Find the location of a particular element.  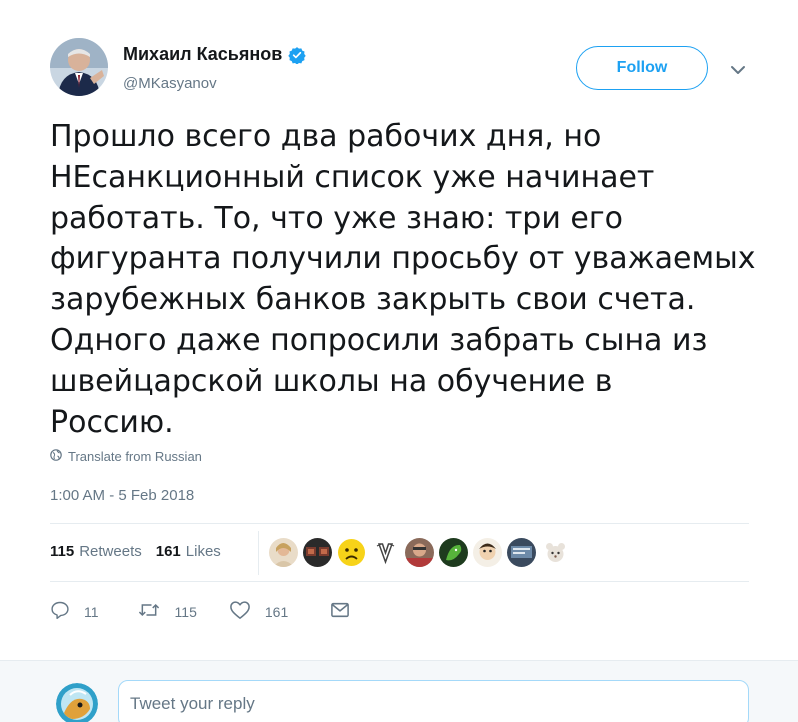

like-count: 161 is located at coordinates (276, 611).